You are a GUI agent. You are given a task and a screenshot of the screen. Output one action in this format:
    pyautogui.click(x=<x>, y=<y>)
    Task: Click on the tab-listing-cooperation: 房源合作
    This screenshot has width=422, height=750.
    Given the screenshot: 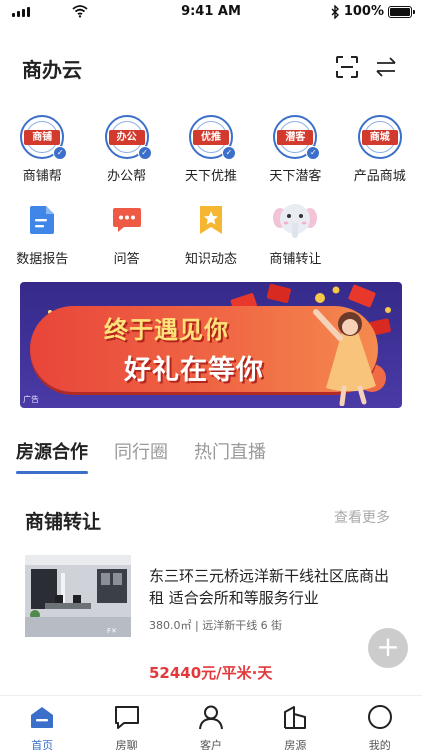 What is the action you would take?
    pyautogui.click(x=52, y=456)
    